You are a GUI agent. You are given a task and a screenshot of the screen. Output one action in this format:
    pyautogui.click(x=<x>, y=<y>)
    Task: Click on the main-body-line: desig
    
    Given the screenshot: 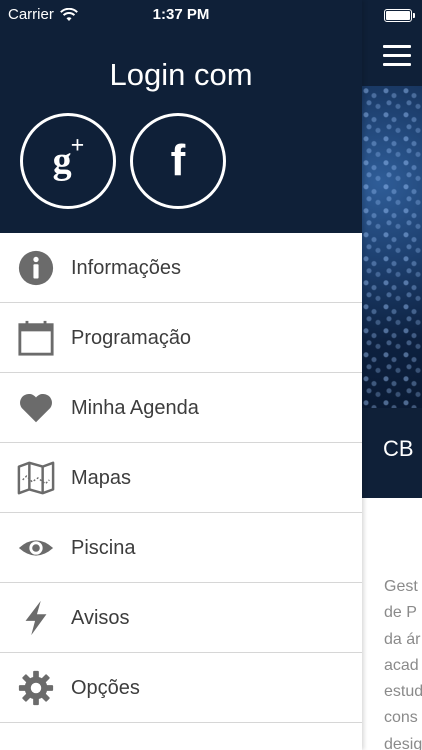 What is the action you would take?
    pyautogui.click(x=403, y=742)
    